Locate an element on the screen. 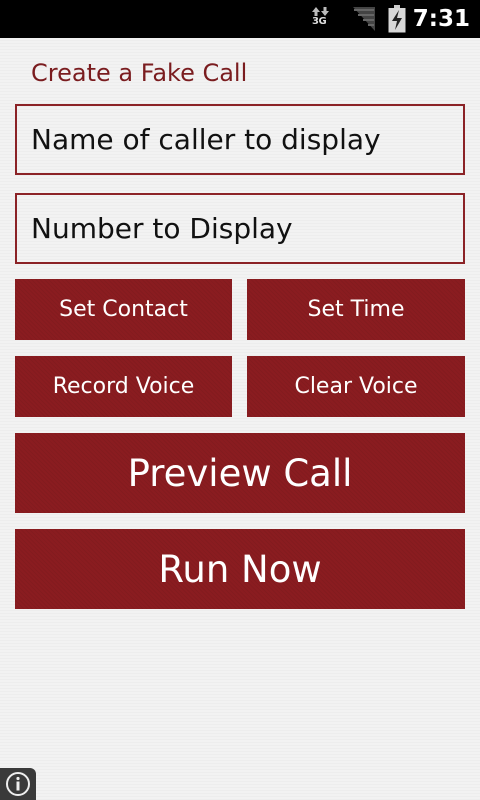  set-contact-button: Set Contact is located at coordinates (123, 309).